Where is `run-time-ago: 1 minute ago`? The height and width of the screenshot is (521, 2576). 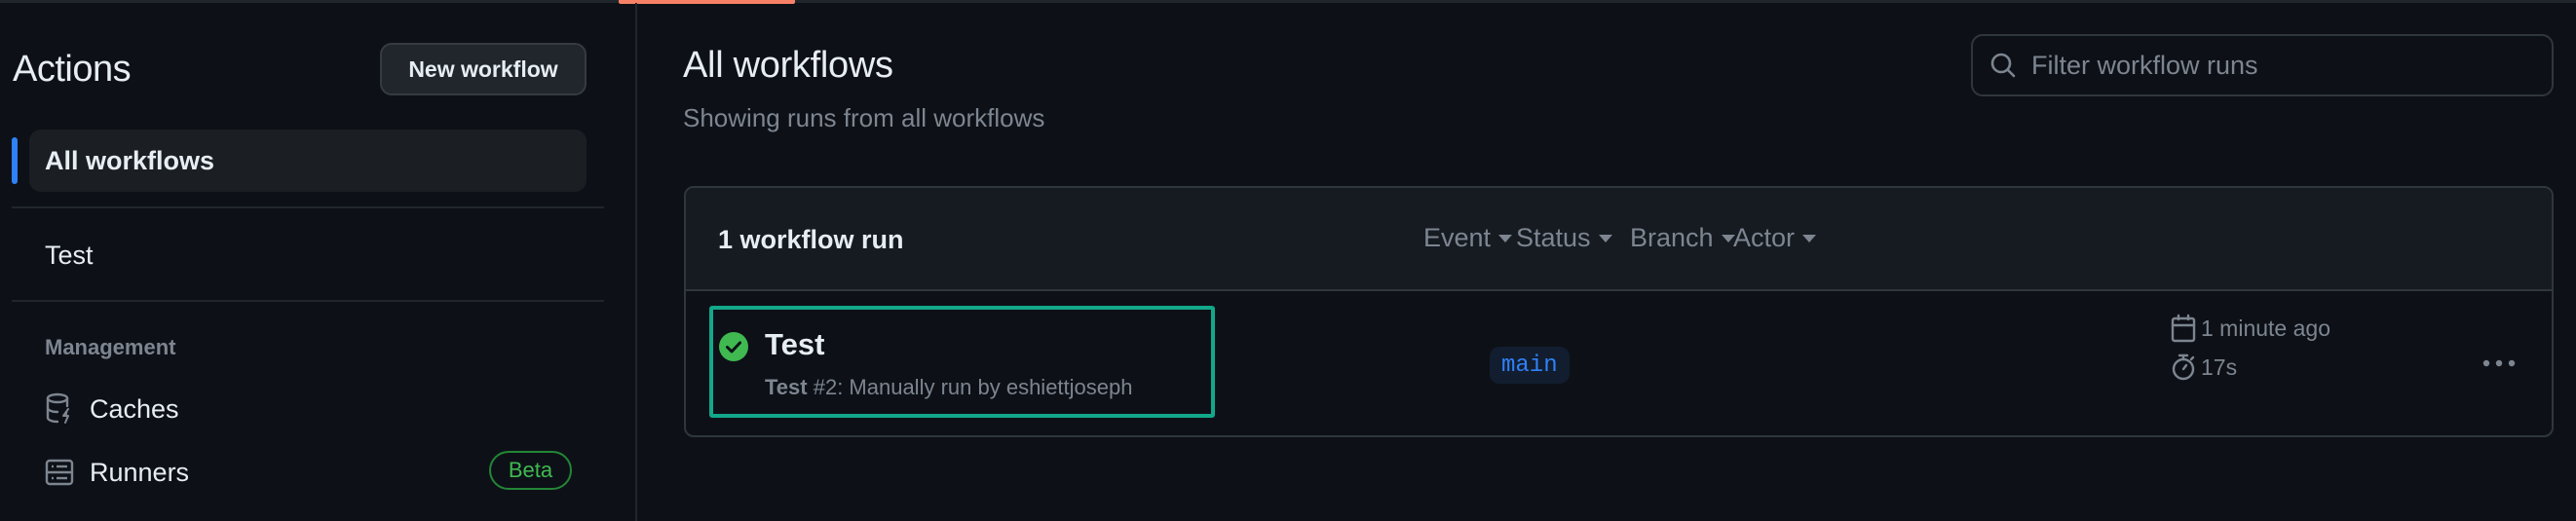 run-time-ago: 1 minute ago is located at coordinates (2250, 329).